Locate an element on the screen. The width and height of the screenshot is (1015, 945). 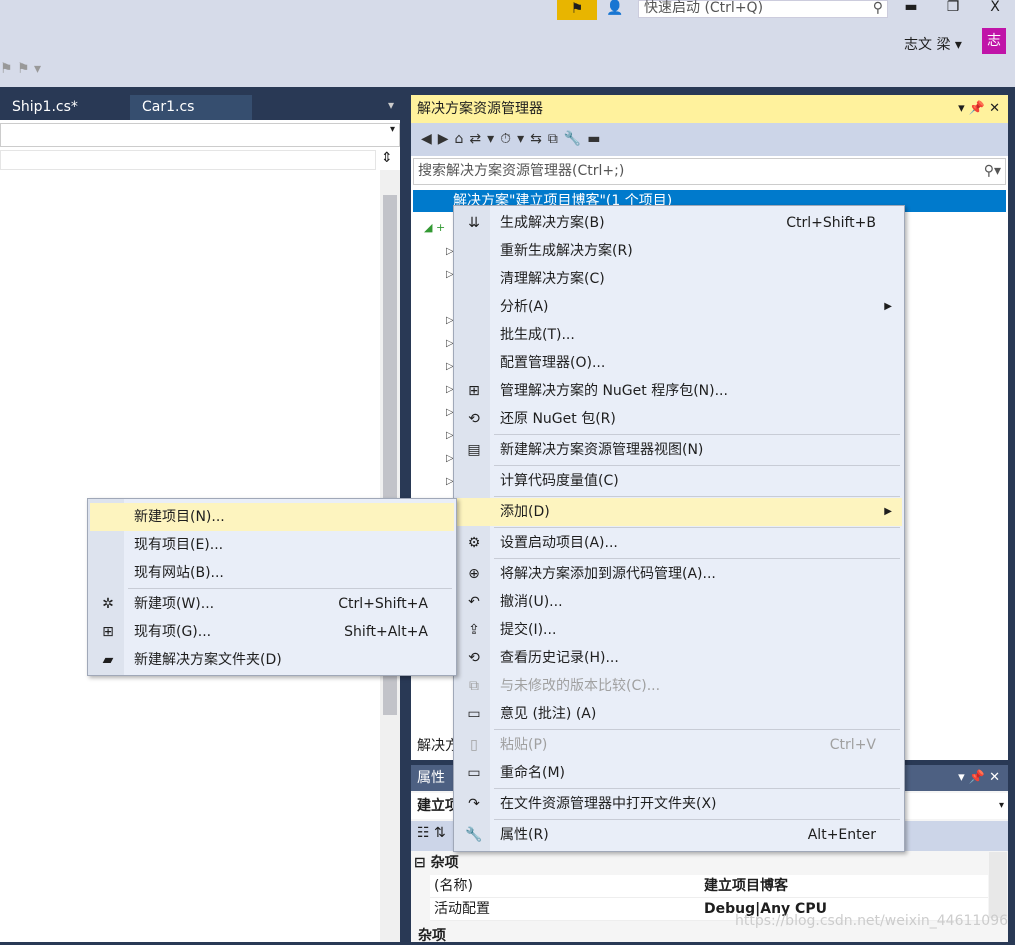
solution-explorer-title: 解决方案资源管理器 ▾ 📌 ✕ is located at coordinates (709, 109).